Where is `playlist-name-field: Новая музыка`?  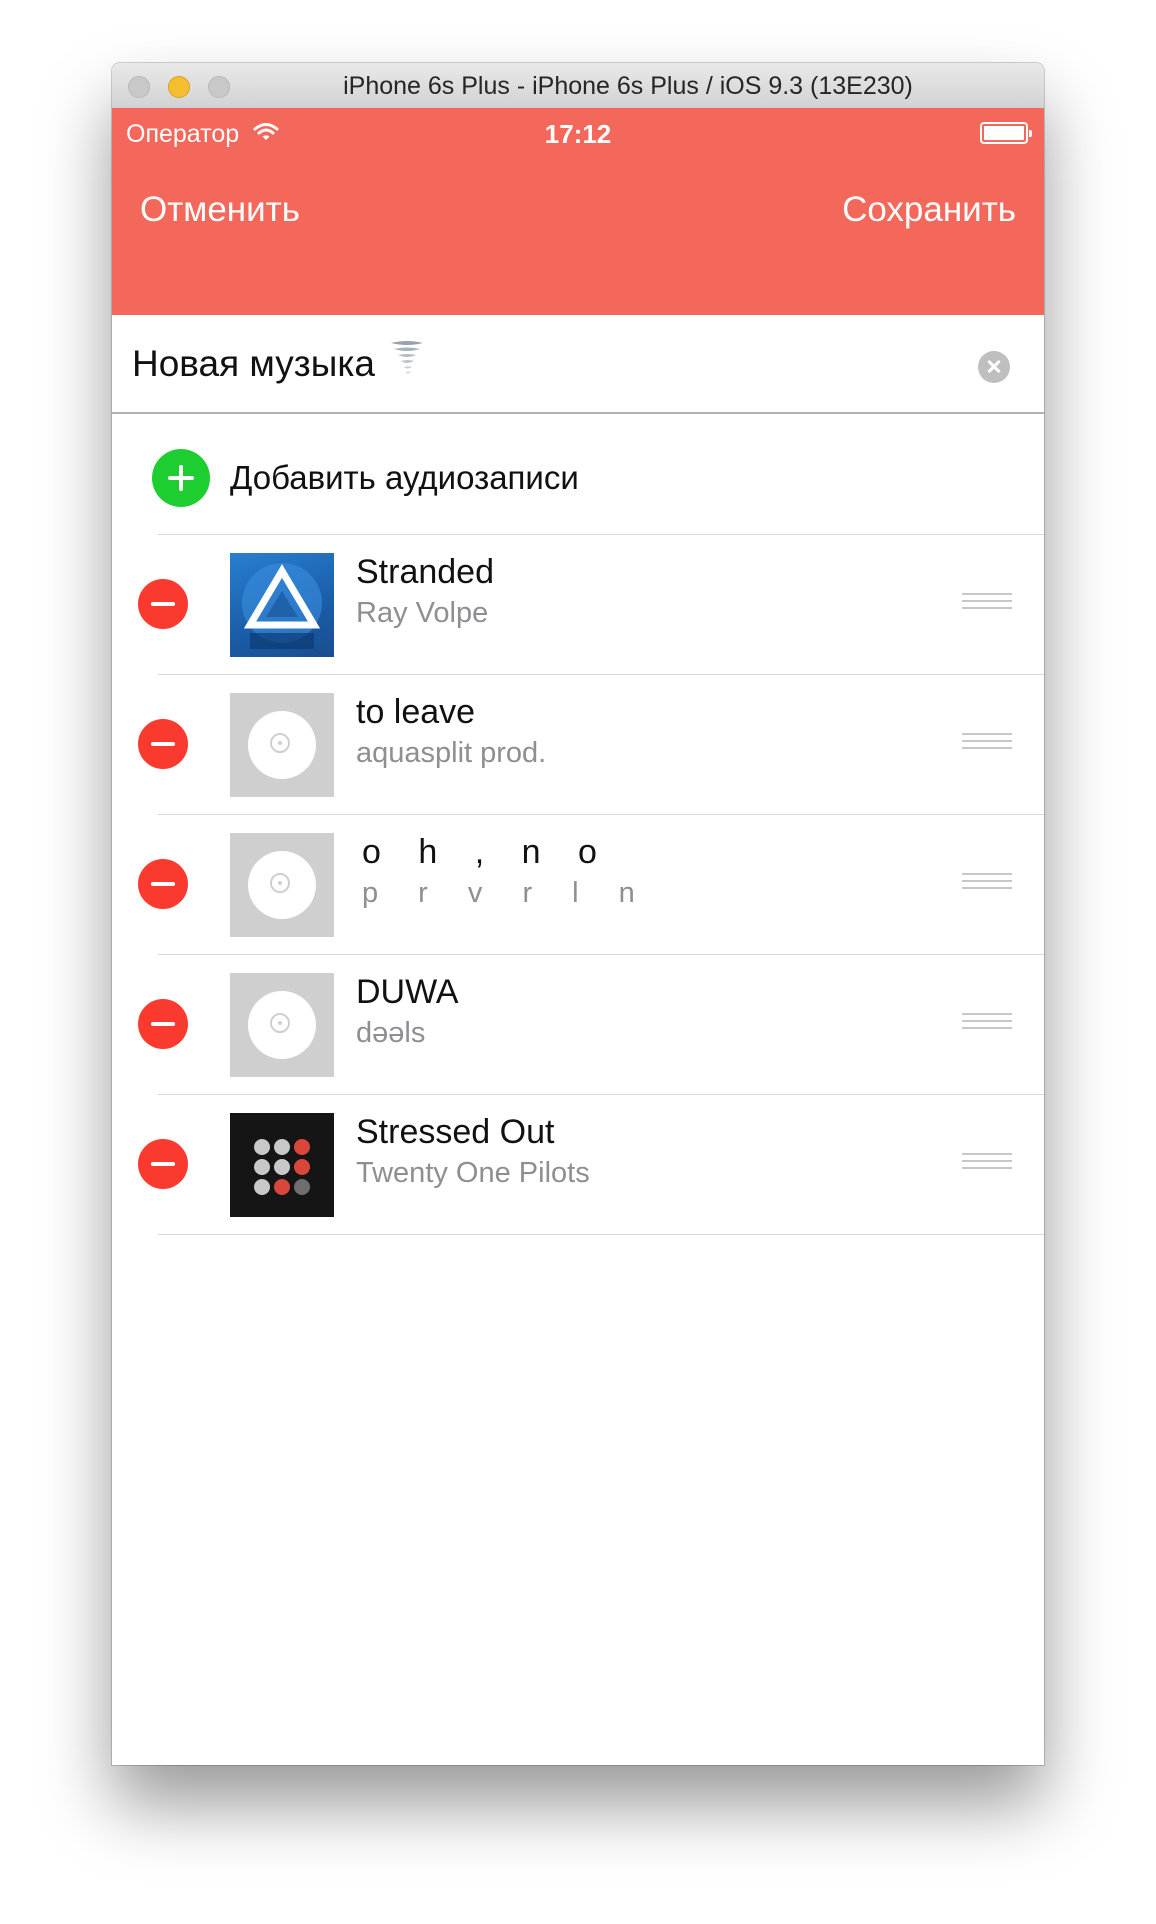 playlist-name-field: Новая музыка is located at coordinates (578, 364).